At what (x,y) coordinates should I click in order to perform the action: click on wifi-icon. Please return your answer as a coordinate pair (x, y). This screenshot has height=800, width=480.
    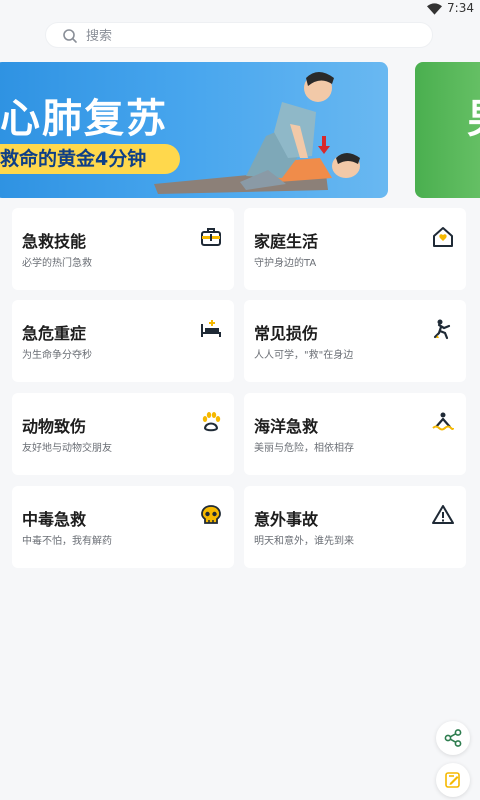
    Looking at the image, I should click on (434, 9).